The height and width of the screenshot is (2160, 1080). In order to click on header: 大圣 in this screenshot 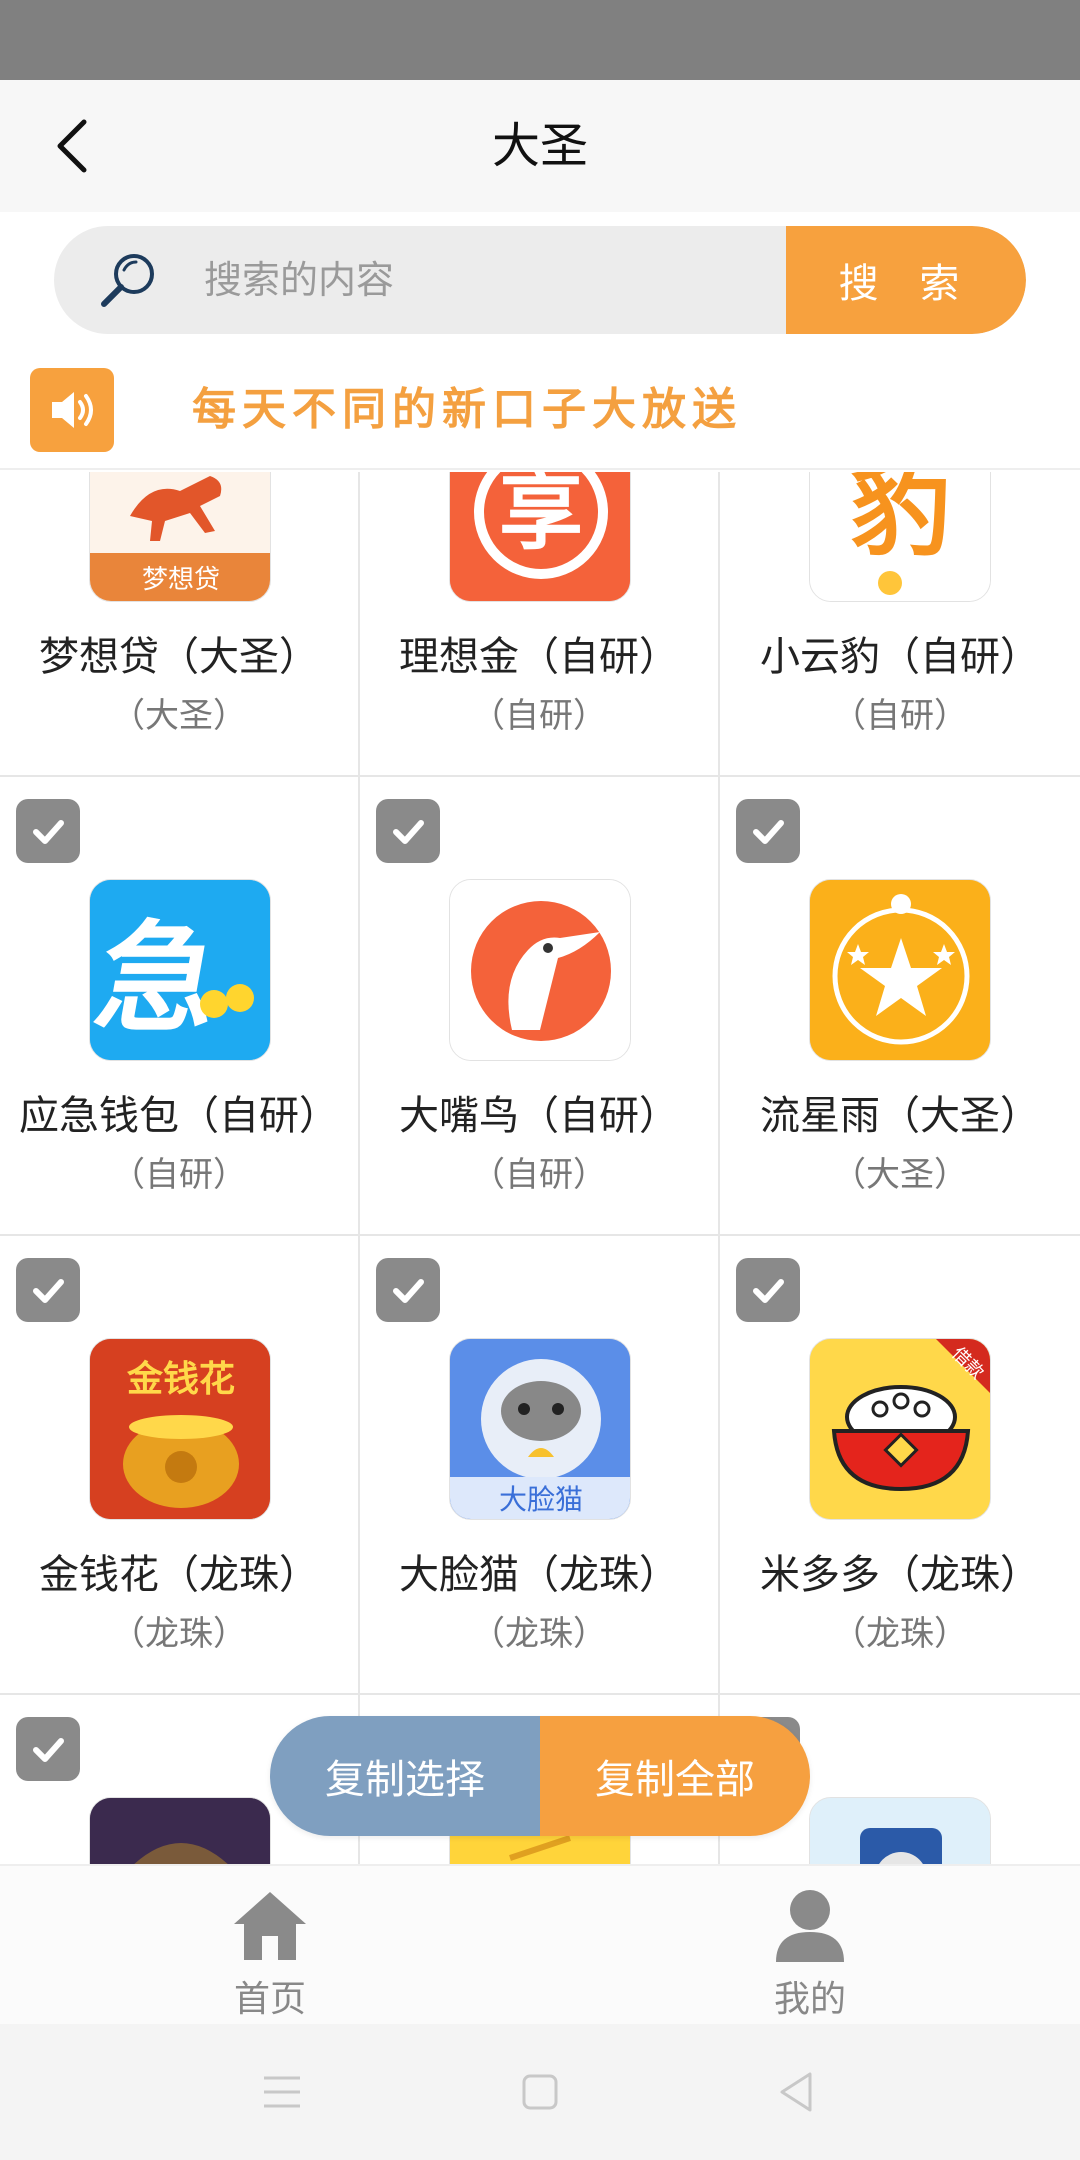, I will do `click(540, 146)`.